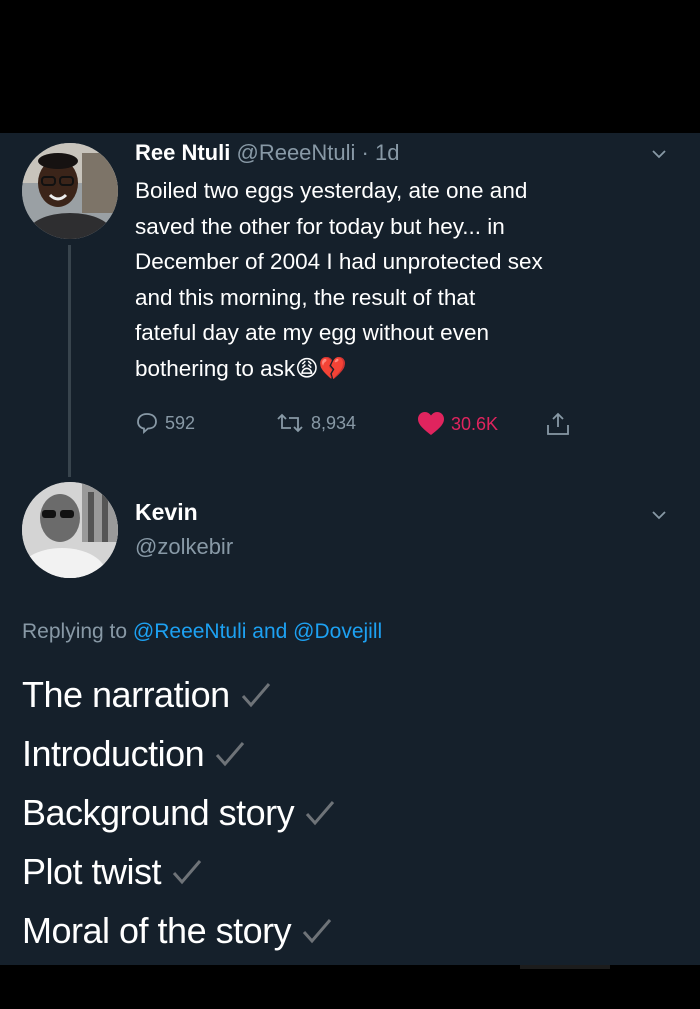 The width and height of the screenshot is (700, 1009). I want to click on tweet-actions: 592 8,934 30.6K, so click(365, 426).